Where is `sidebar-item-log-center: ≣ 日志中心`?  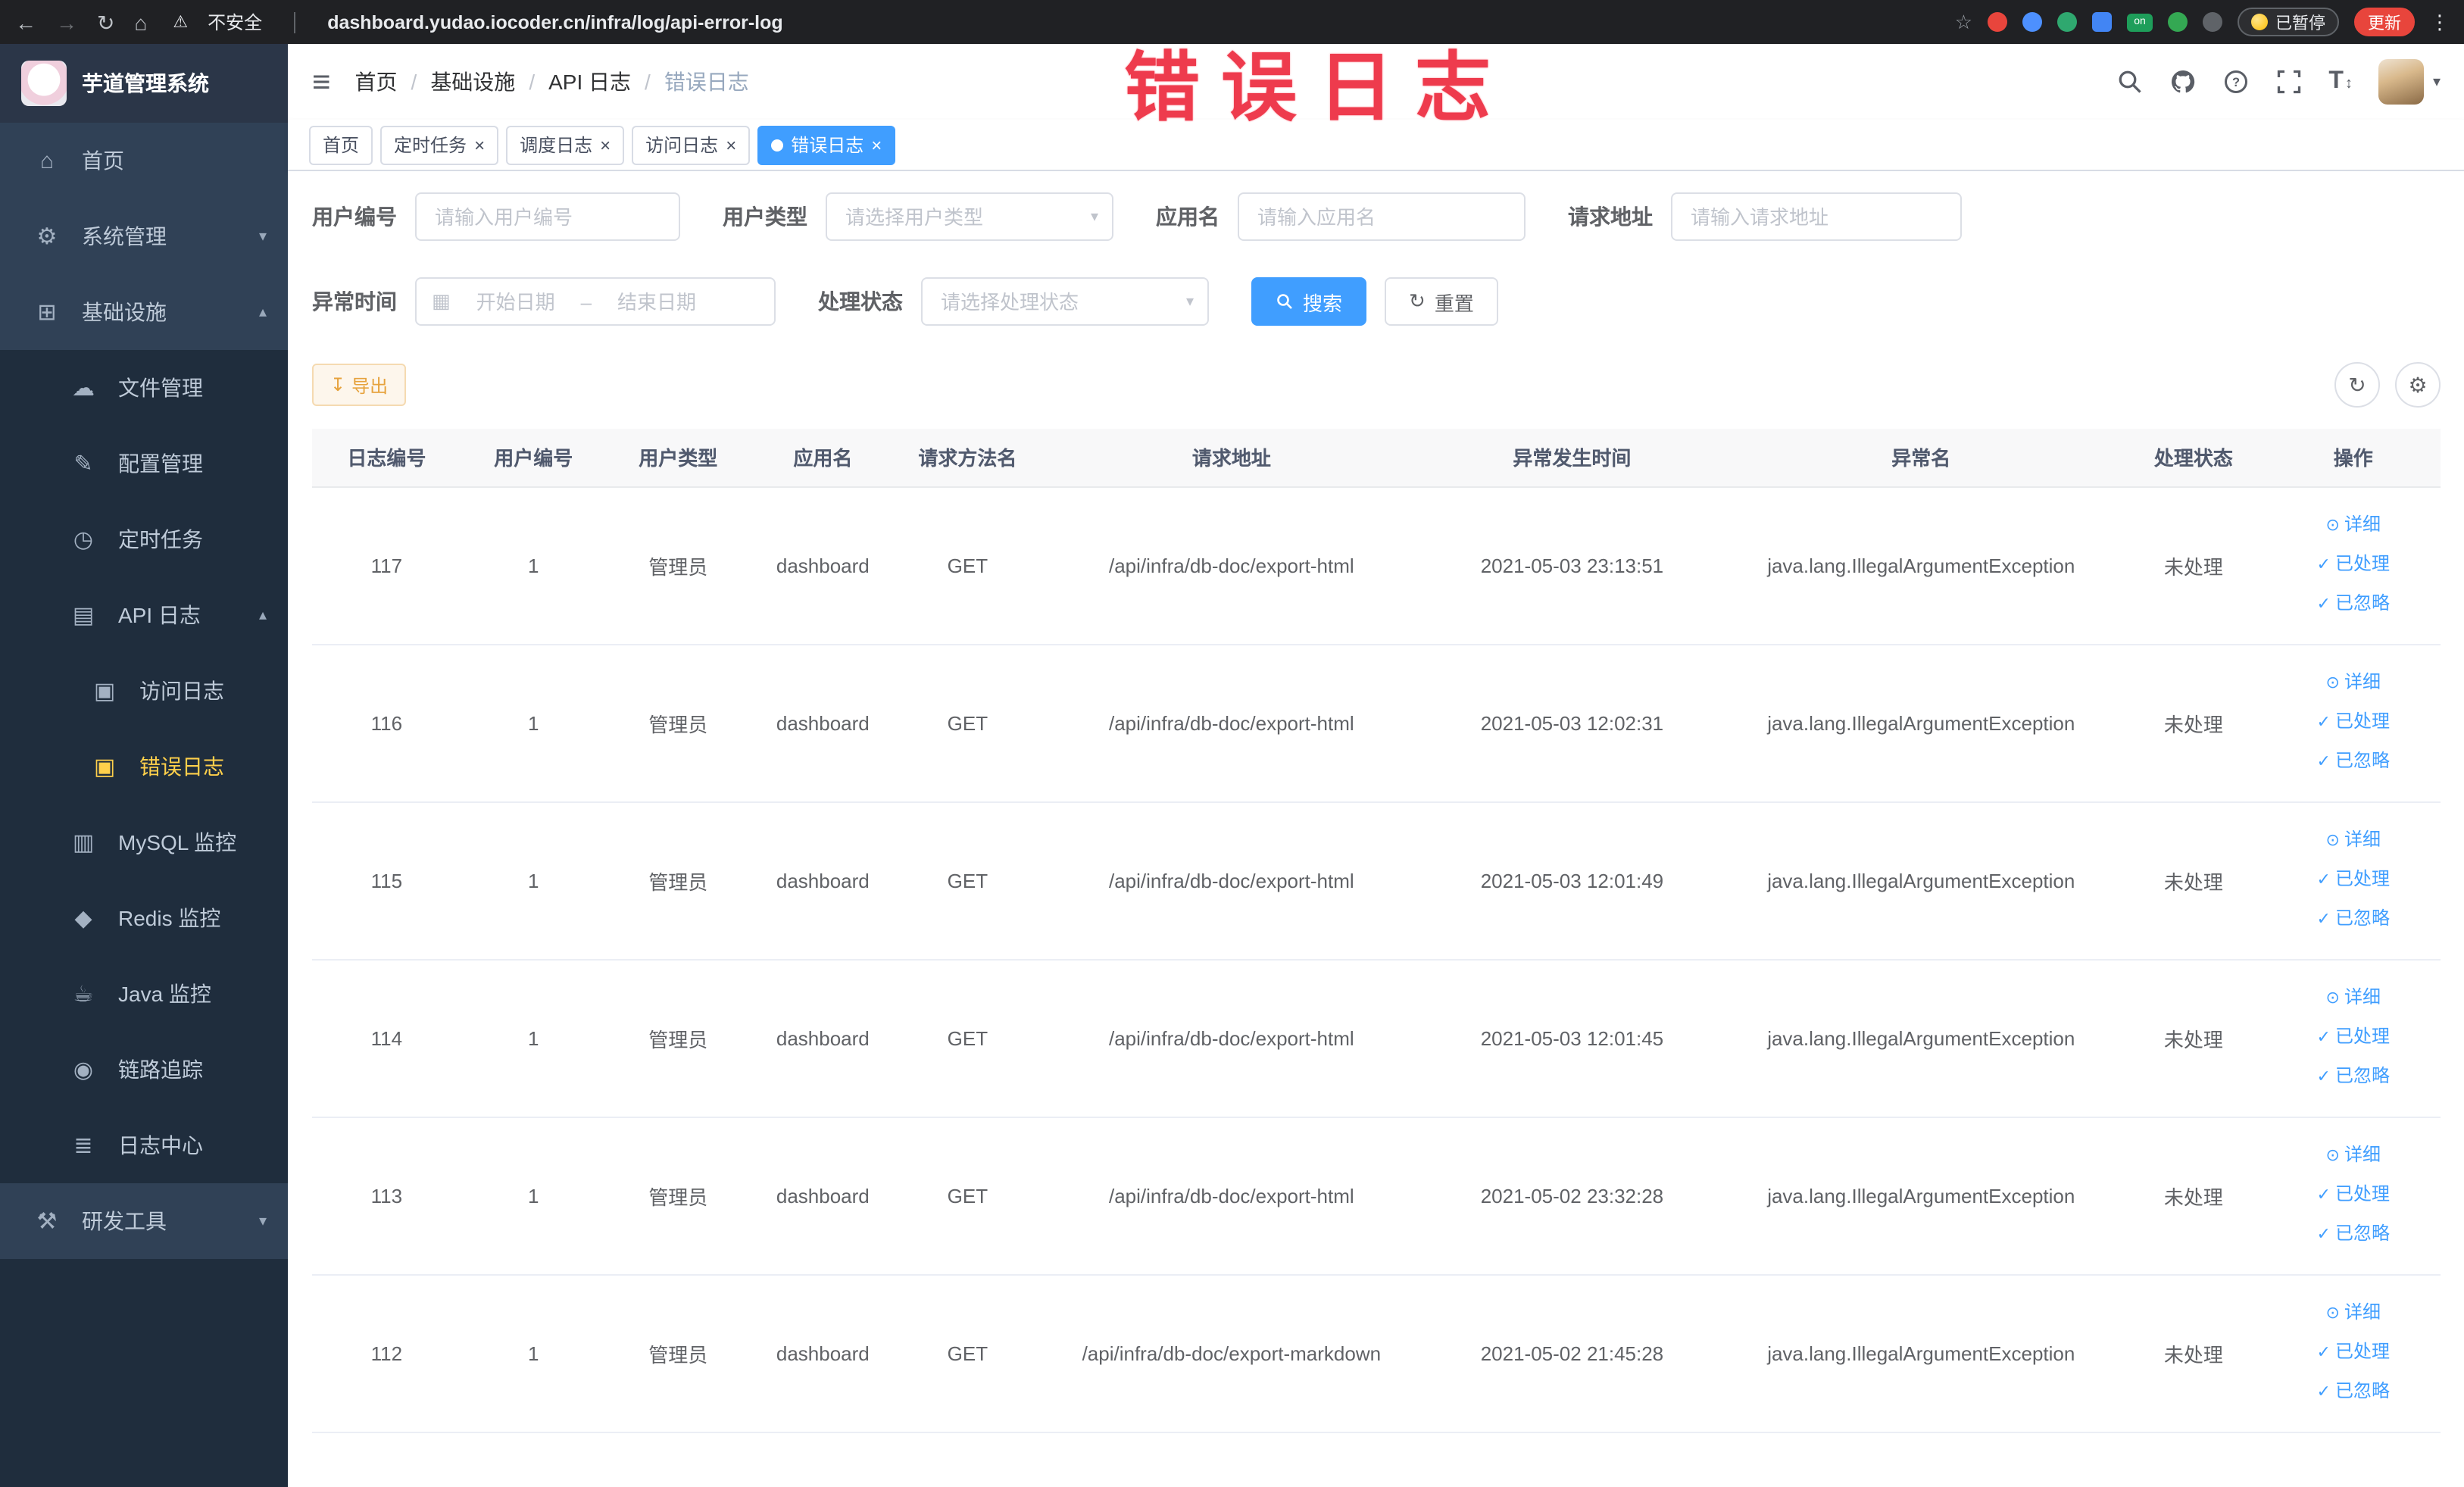 sidebar-item-log-center: ≣ 日志中心 is located at coordinates (144, 1145).